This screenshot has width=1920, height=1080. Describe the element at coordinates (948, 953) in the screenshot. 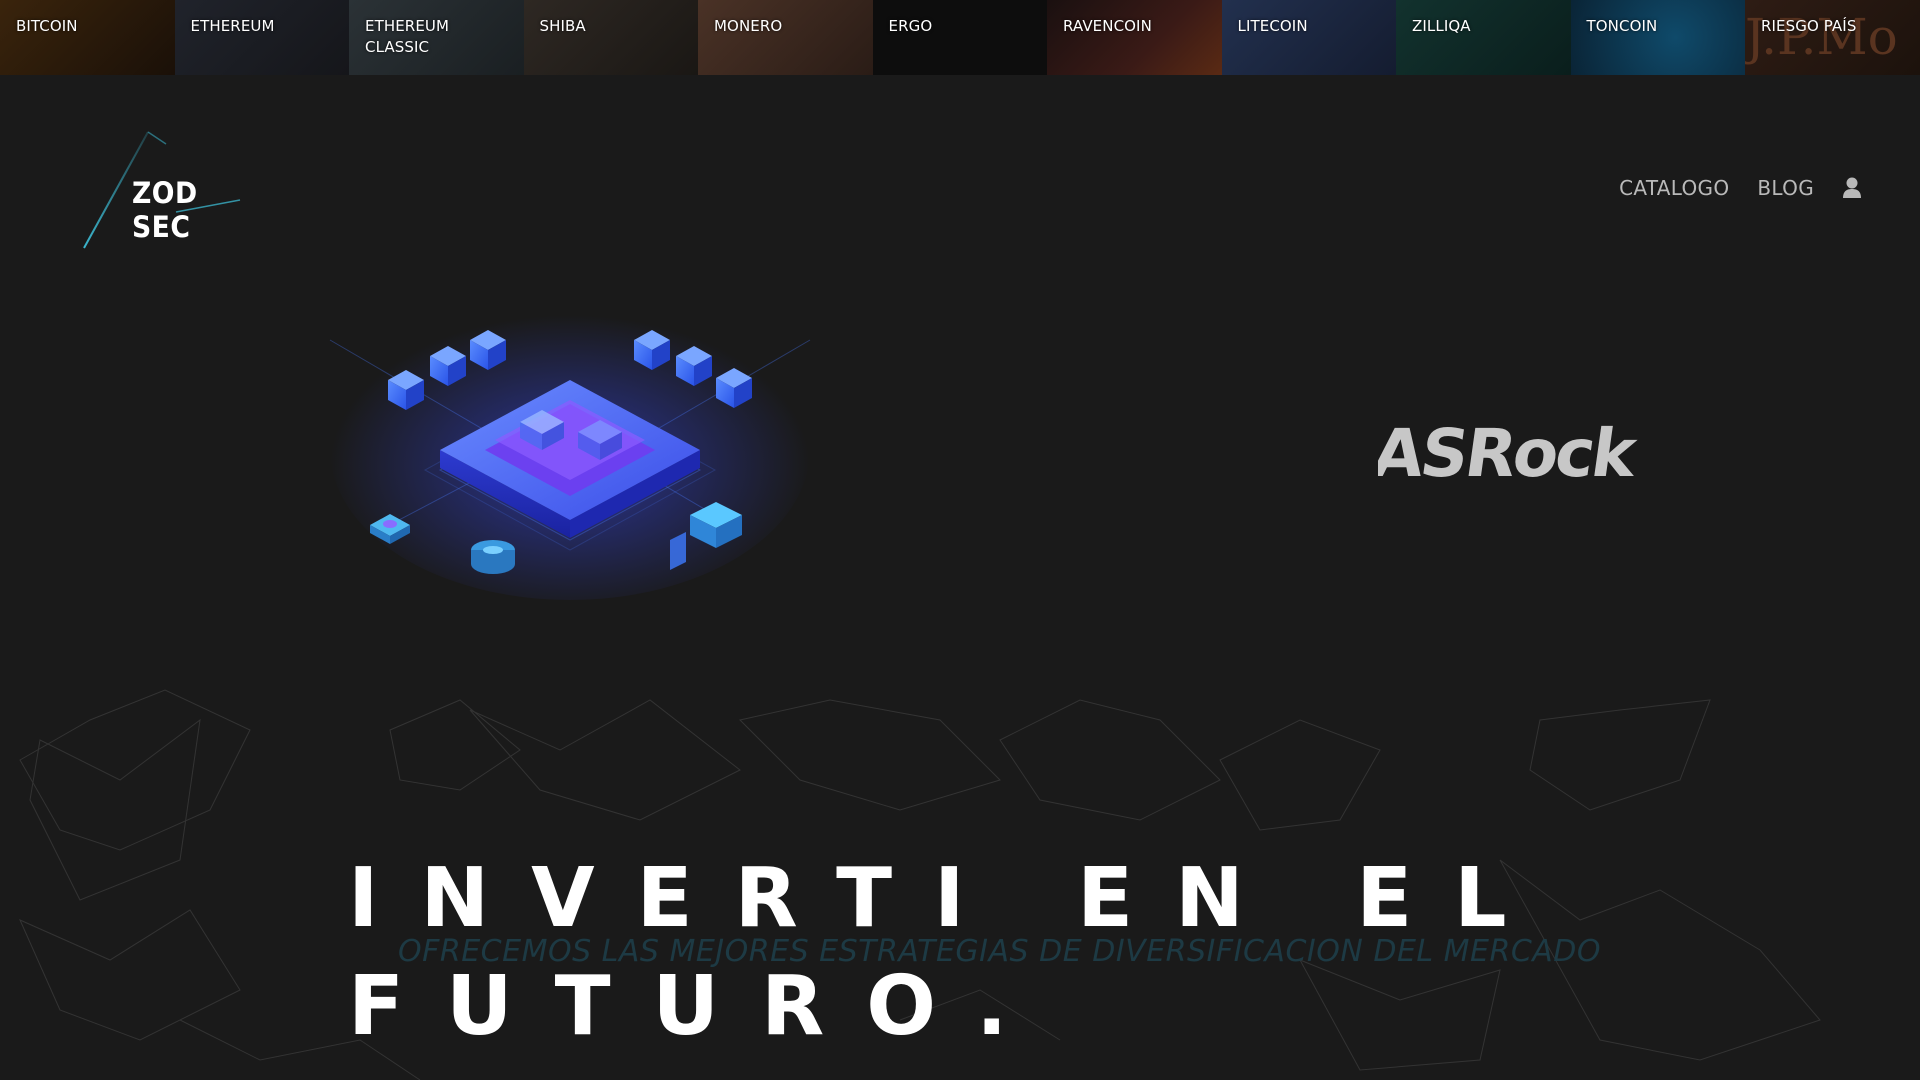

I see `hero-headline: INVERTI EN EL FUTURO.` at that location.